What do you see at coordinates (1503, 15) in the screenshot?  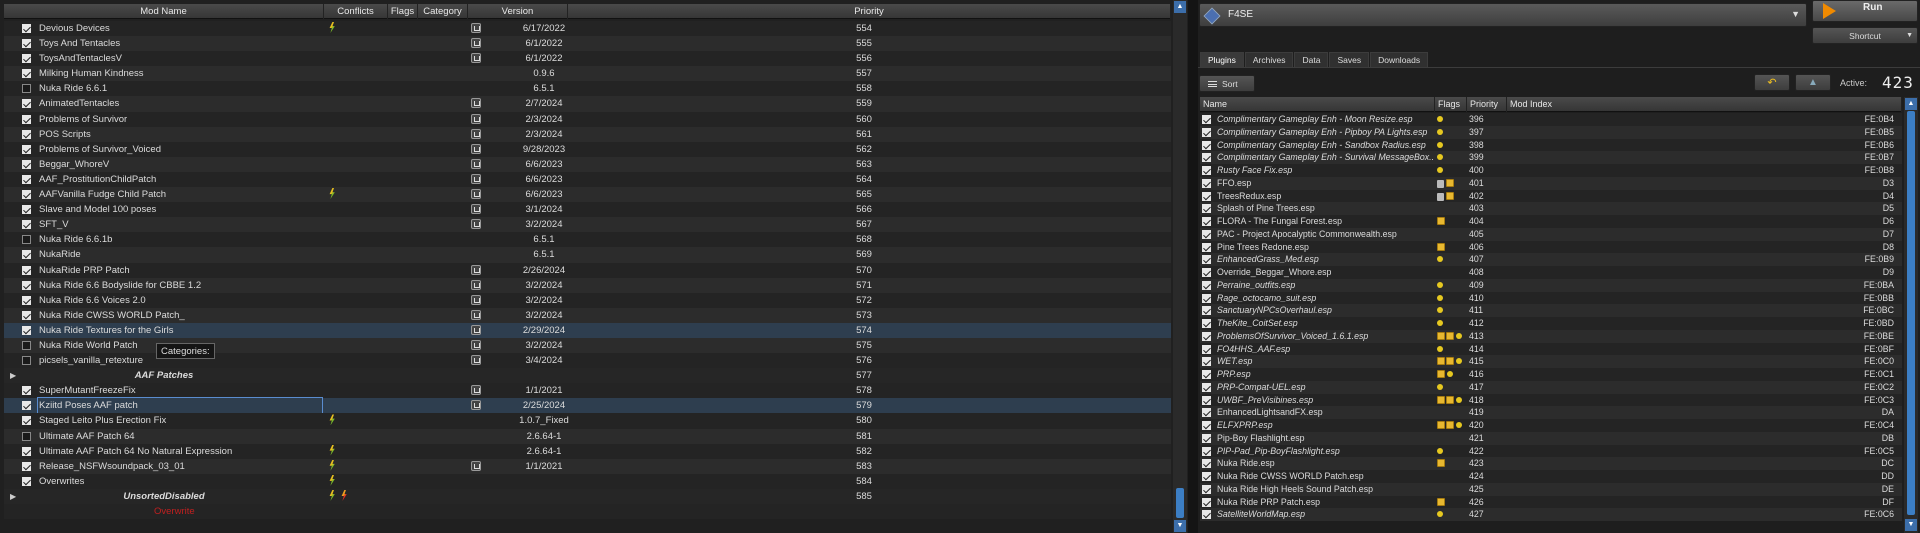 I see `executable-select: F4SE ▼` at bounding box center [1503, 15].